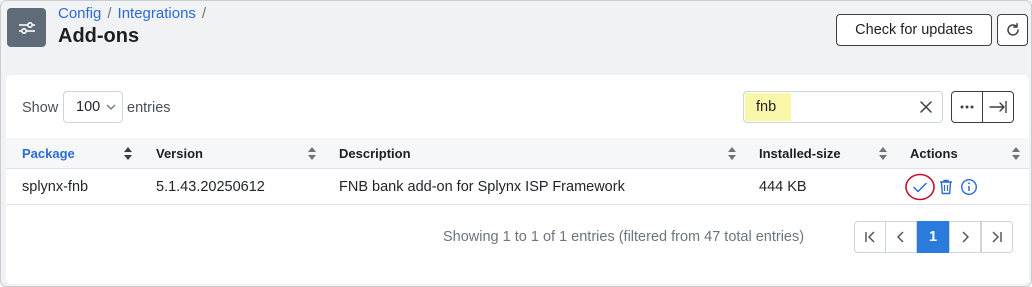 The image size is (1032, 287). I want to click on entries-label: entries, so click(149, 108).